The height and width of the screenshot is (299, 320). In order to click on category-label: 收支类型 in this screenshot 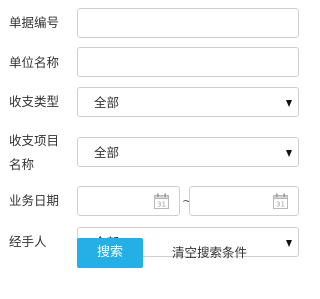, I will do `click(34, 101)`.